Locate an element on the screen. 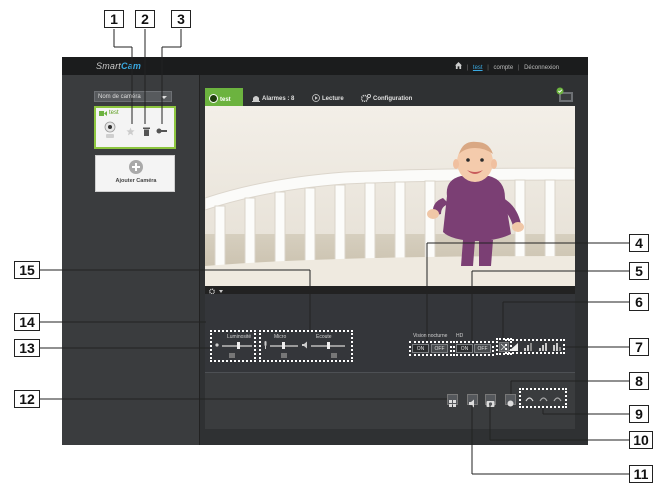  callout-4: 4 is located at coordinates (639, 243).